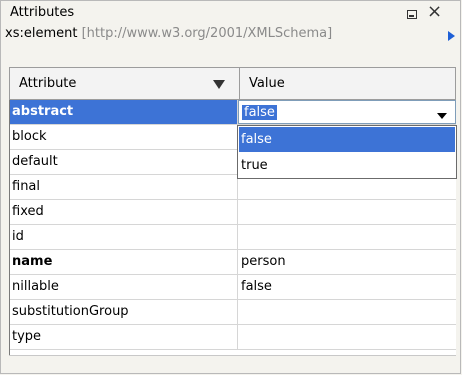 This screenshot has height=375, width=462. Describe the element at coordinates (125, 83) in the screenshot. I see `column-header-attribute: Attribute` at that location.